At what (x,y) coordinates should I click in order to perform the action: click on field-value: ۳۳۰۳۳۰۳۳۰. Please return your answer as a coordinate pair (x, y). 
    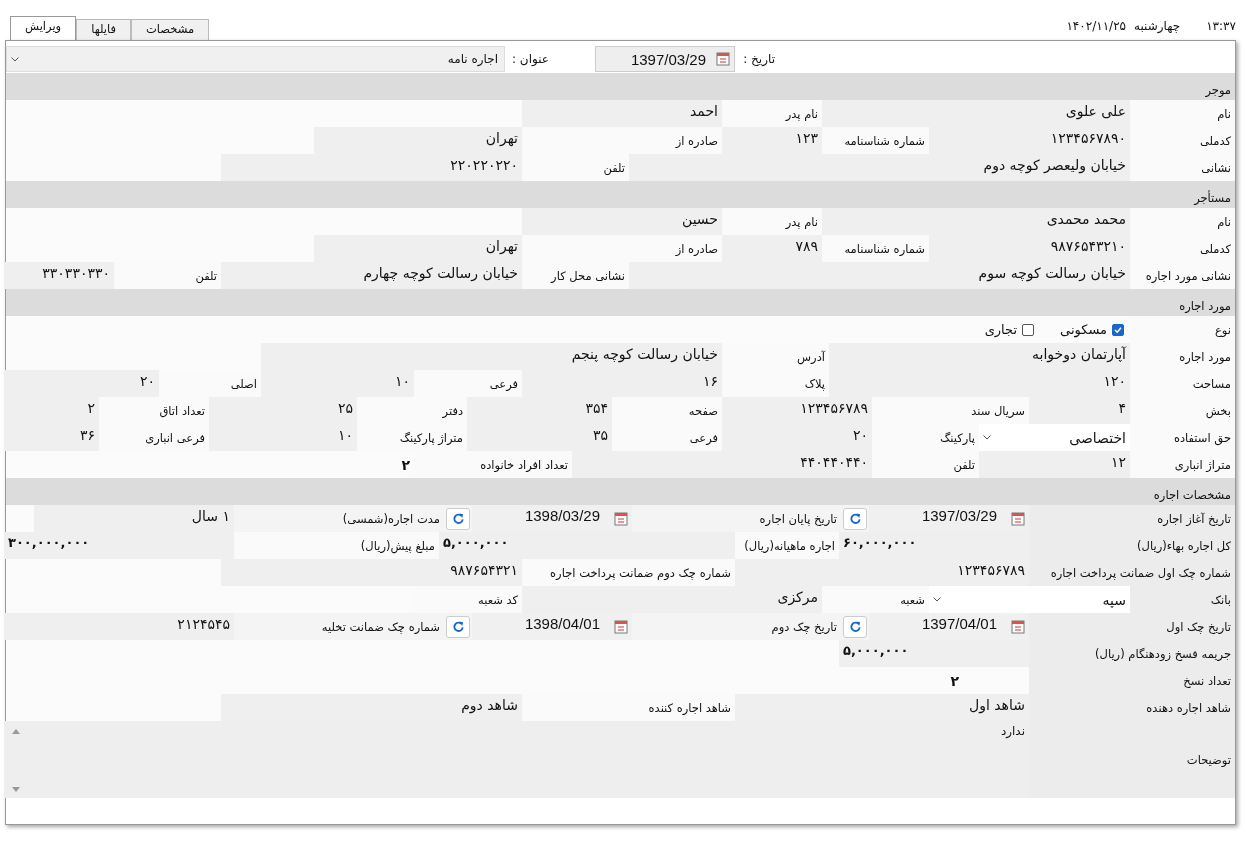
    Looking at the image, I should click on (59, 275).